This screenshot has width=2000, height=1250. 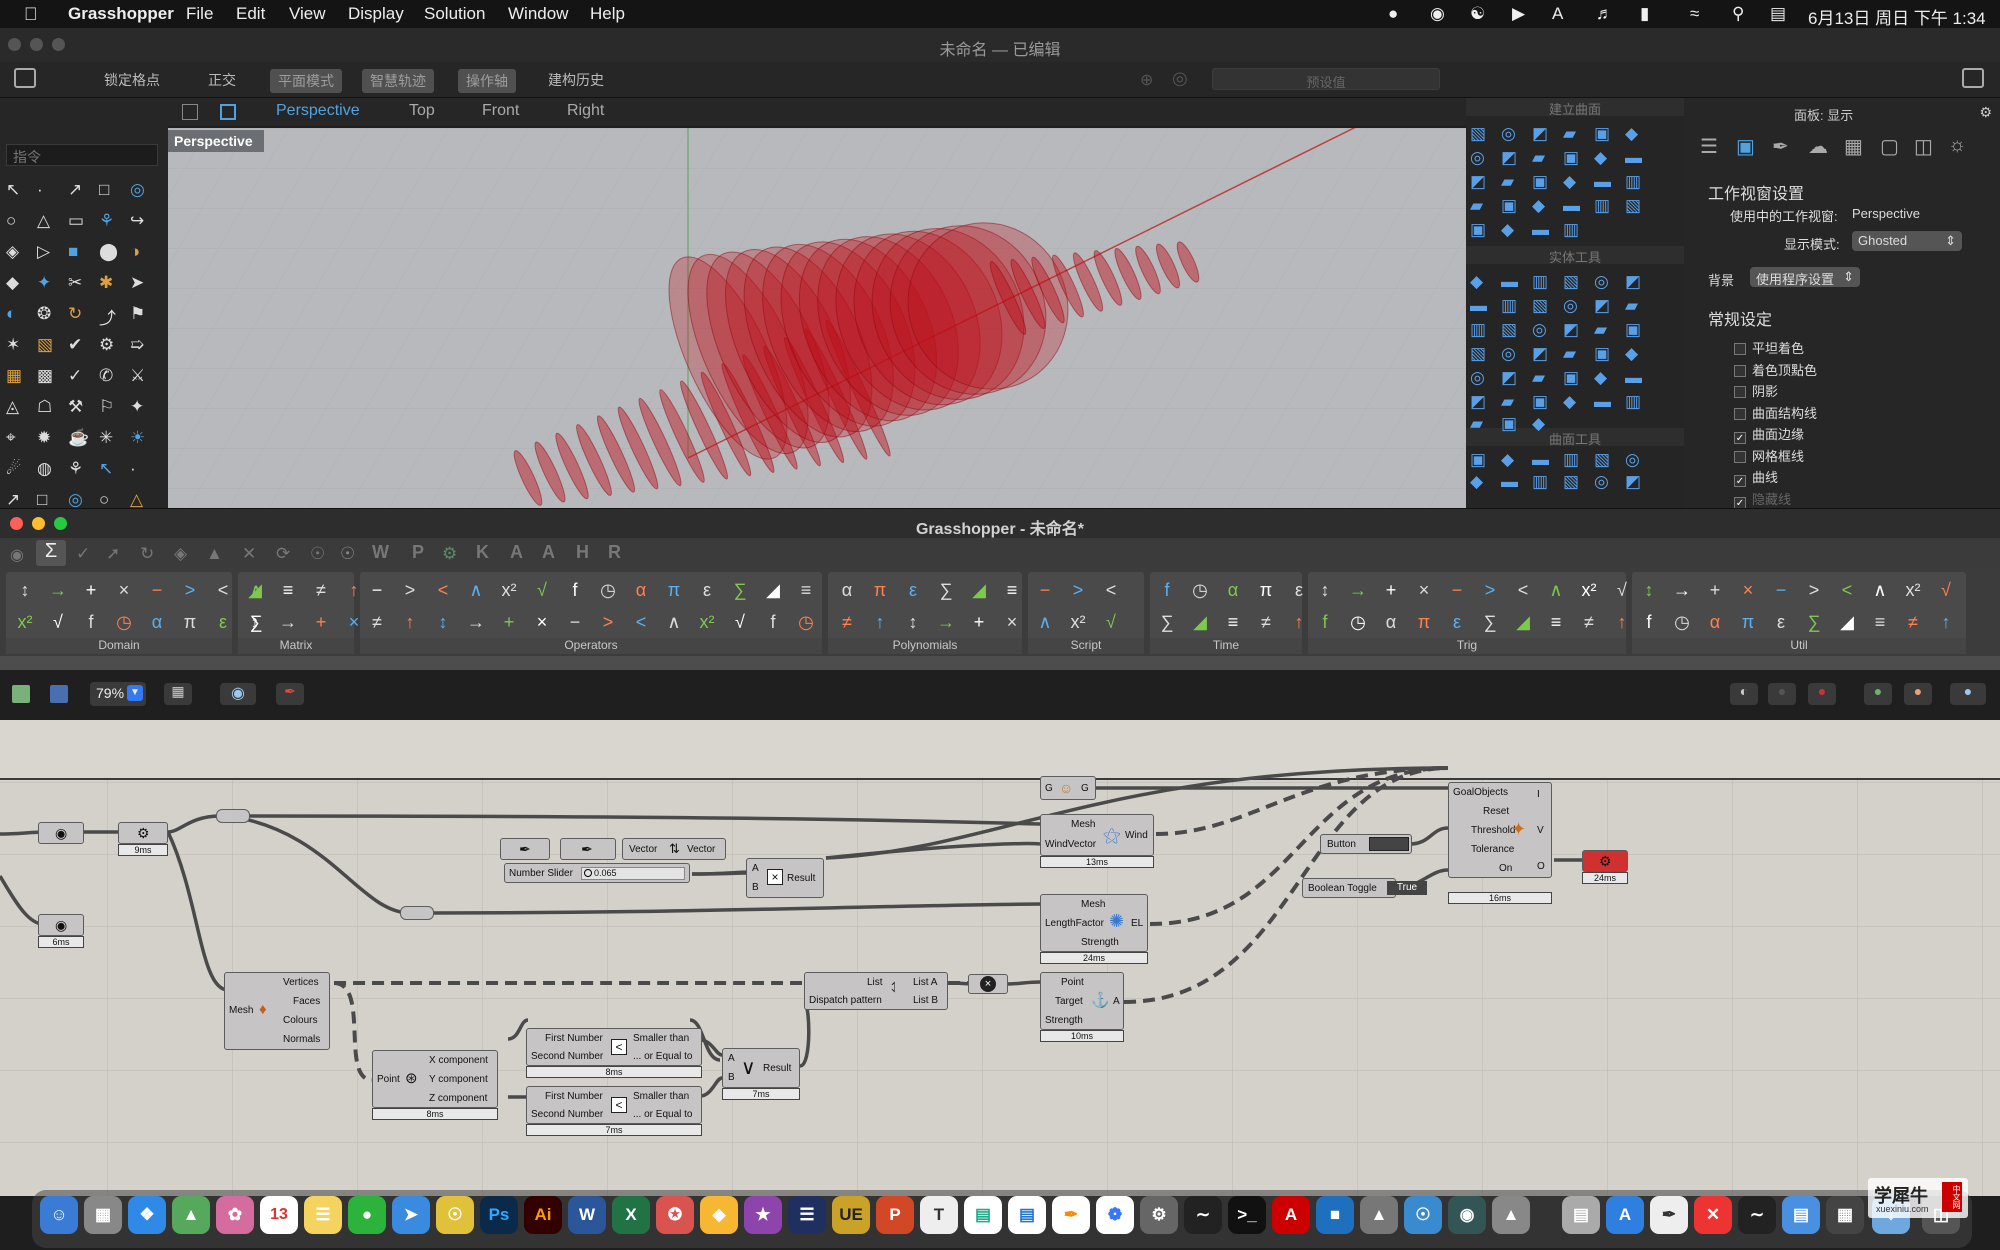 What do you see at coordinates (214, 554) in the screenshot?
I see `tab-mesh-icon: ▲` at bounding box center [214, 554].